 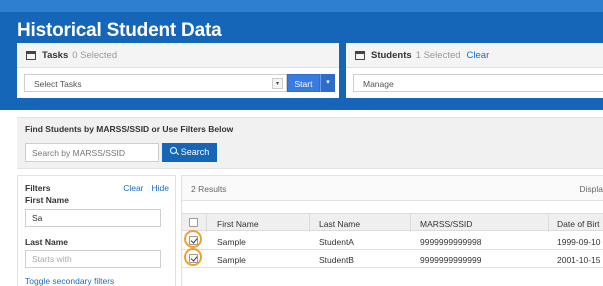 I want to click on last-name-field, so click(x=93, y=259).